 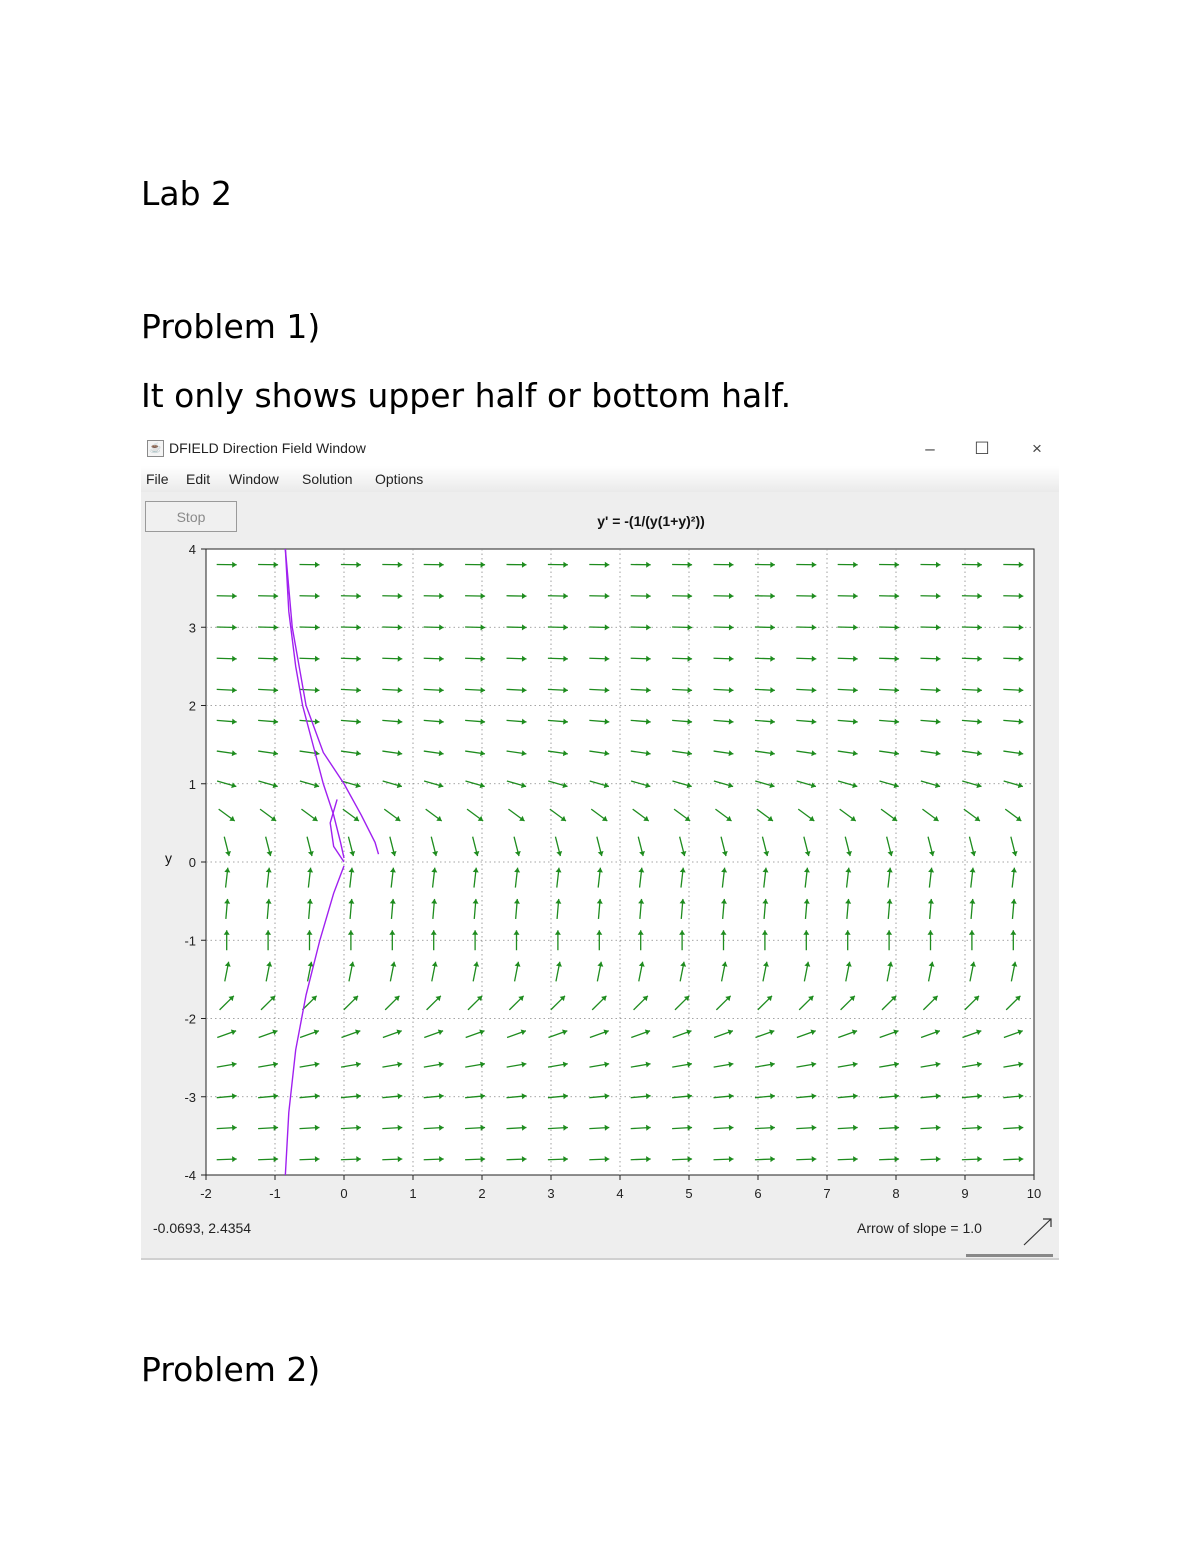 What do you see at coordinates (412, 1193) in the screenshot?
I see `x-tick-label: 1` at bounding box center [412, 1193].